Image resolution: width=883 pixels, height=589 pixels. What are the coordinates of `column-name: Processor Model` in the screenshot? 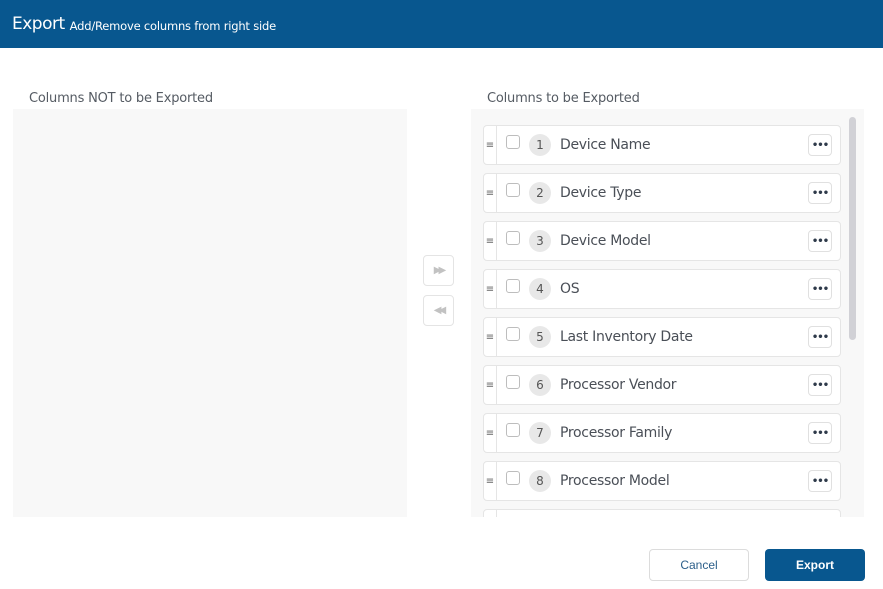 It's located at (615, 481).